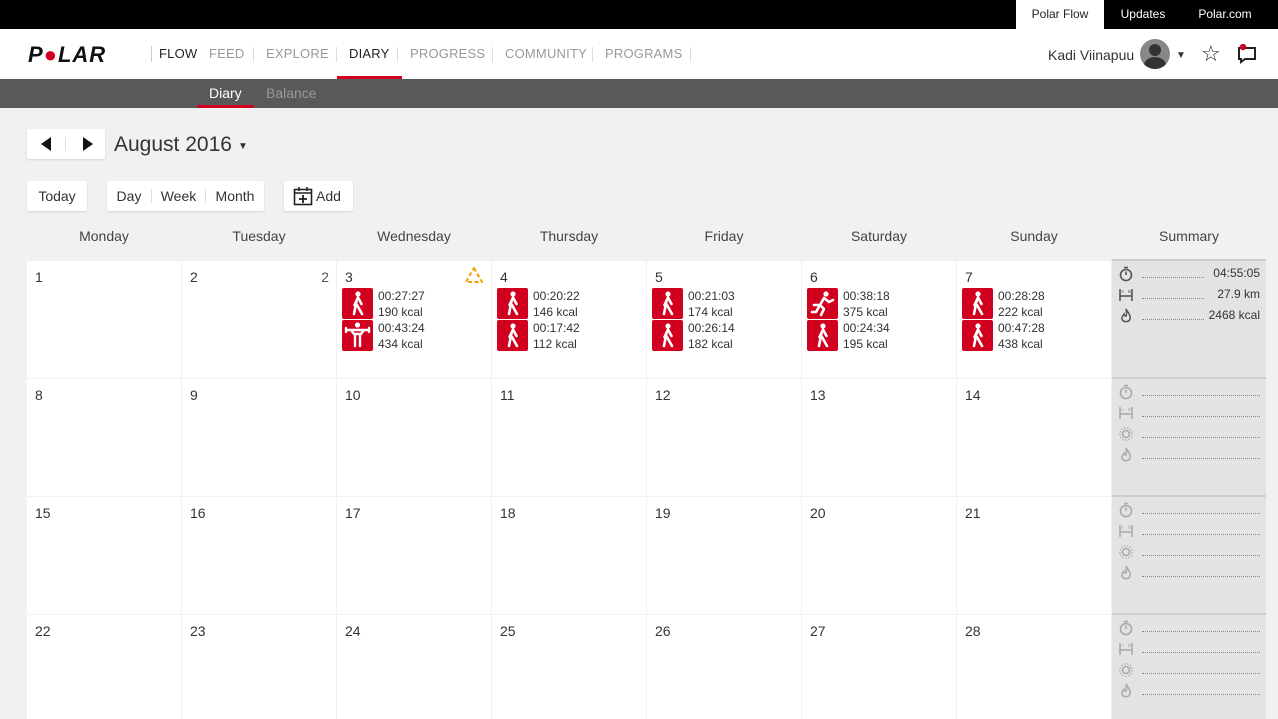 The height and width of the screenshot is (719, 1278). What do you see at coordinates (104, 319) in the screenshot?
I see `day-cell: 1` at bounding box center [104, 319].